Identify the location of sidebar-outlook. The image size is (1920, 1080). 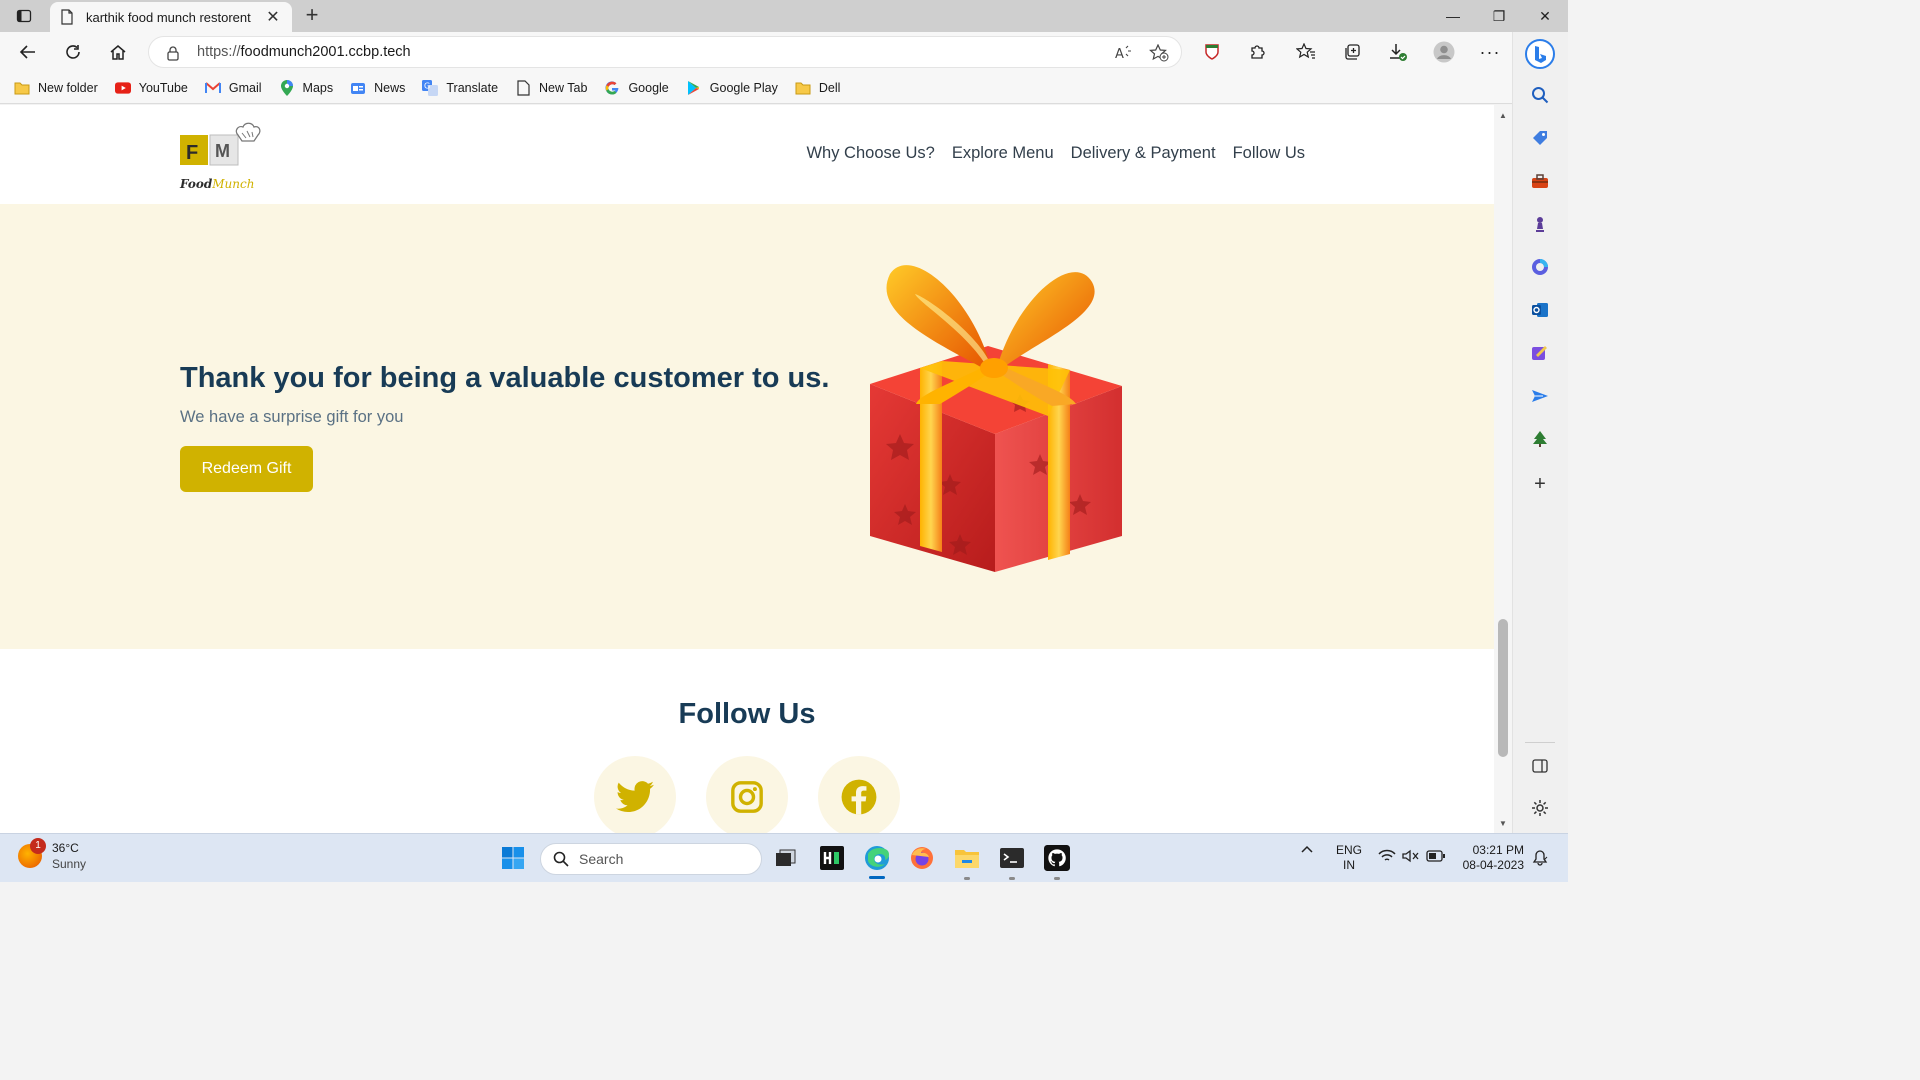
(1540, 310).